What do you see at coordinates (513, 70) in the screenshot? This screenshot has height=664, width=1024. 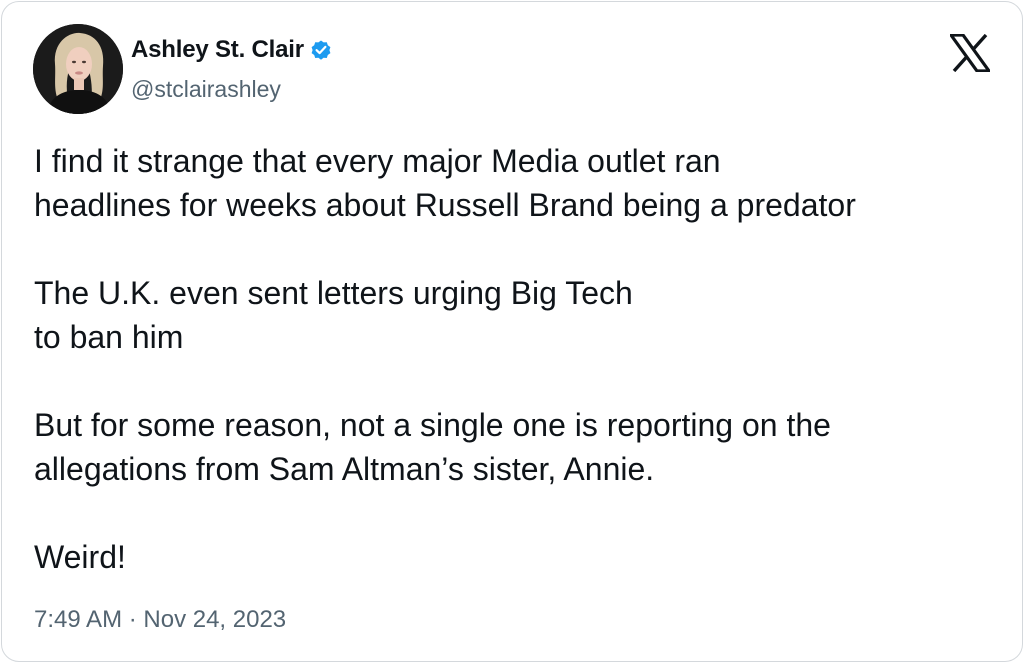 I see `tweet-header: Ashley St. Clair @stclairashley` at bounding box center [513, 70].